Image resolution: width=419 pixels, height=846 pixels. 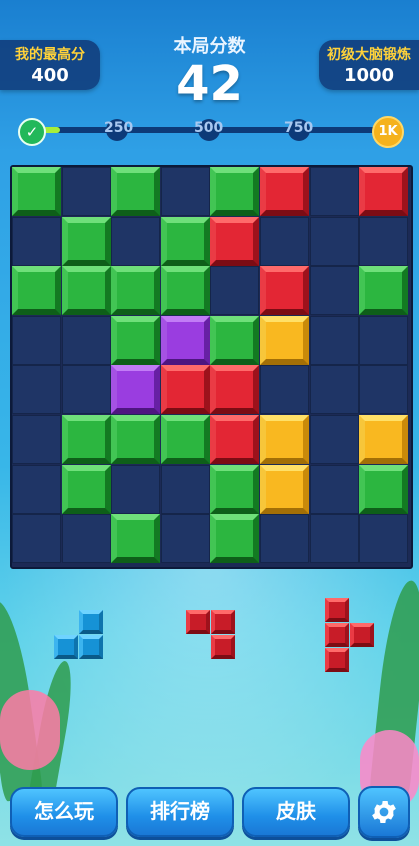 What do you see at coordinates (32, 132) in the screenshot?
I see `check-icon: ✓` at bounding box center [32, 132].